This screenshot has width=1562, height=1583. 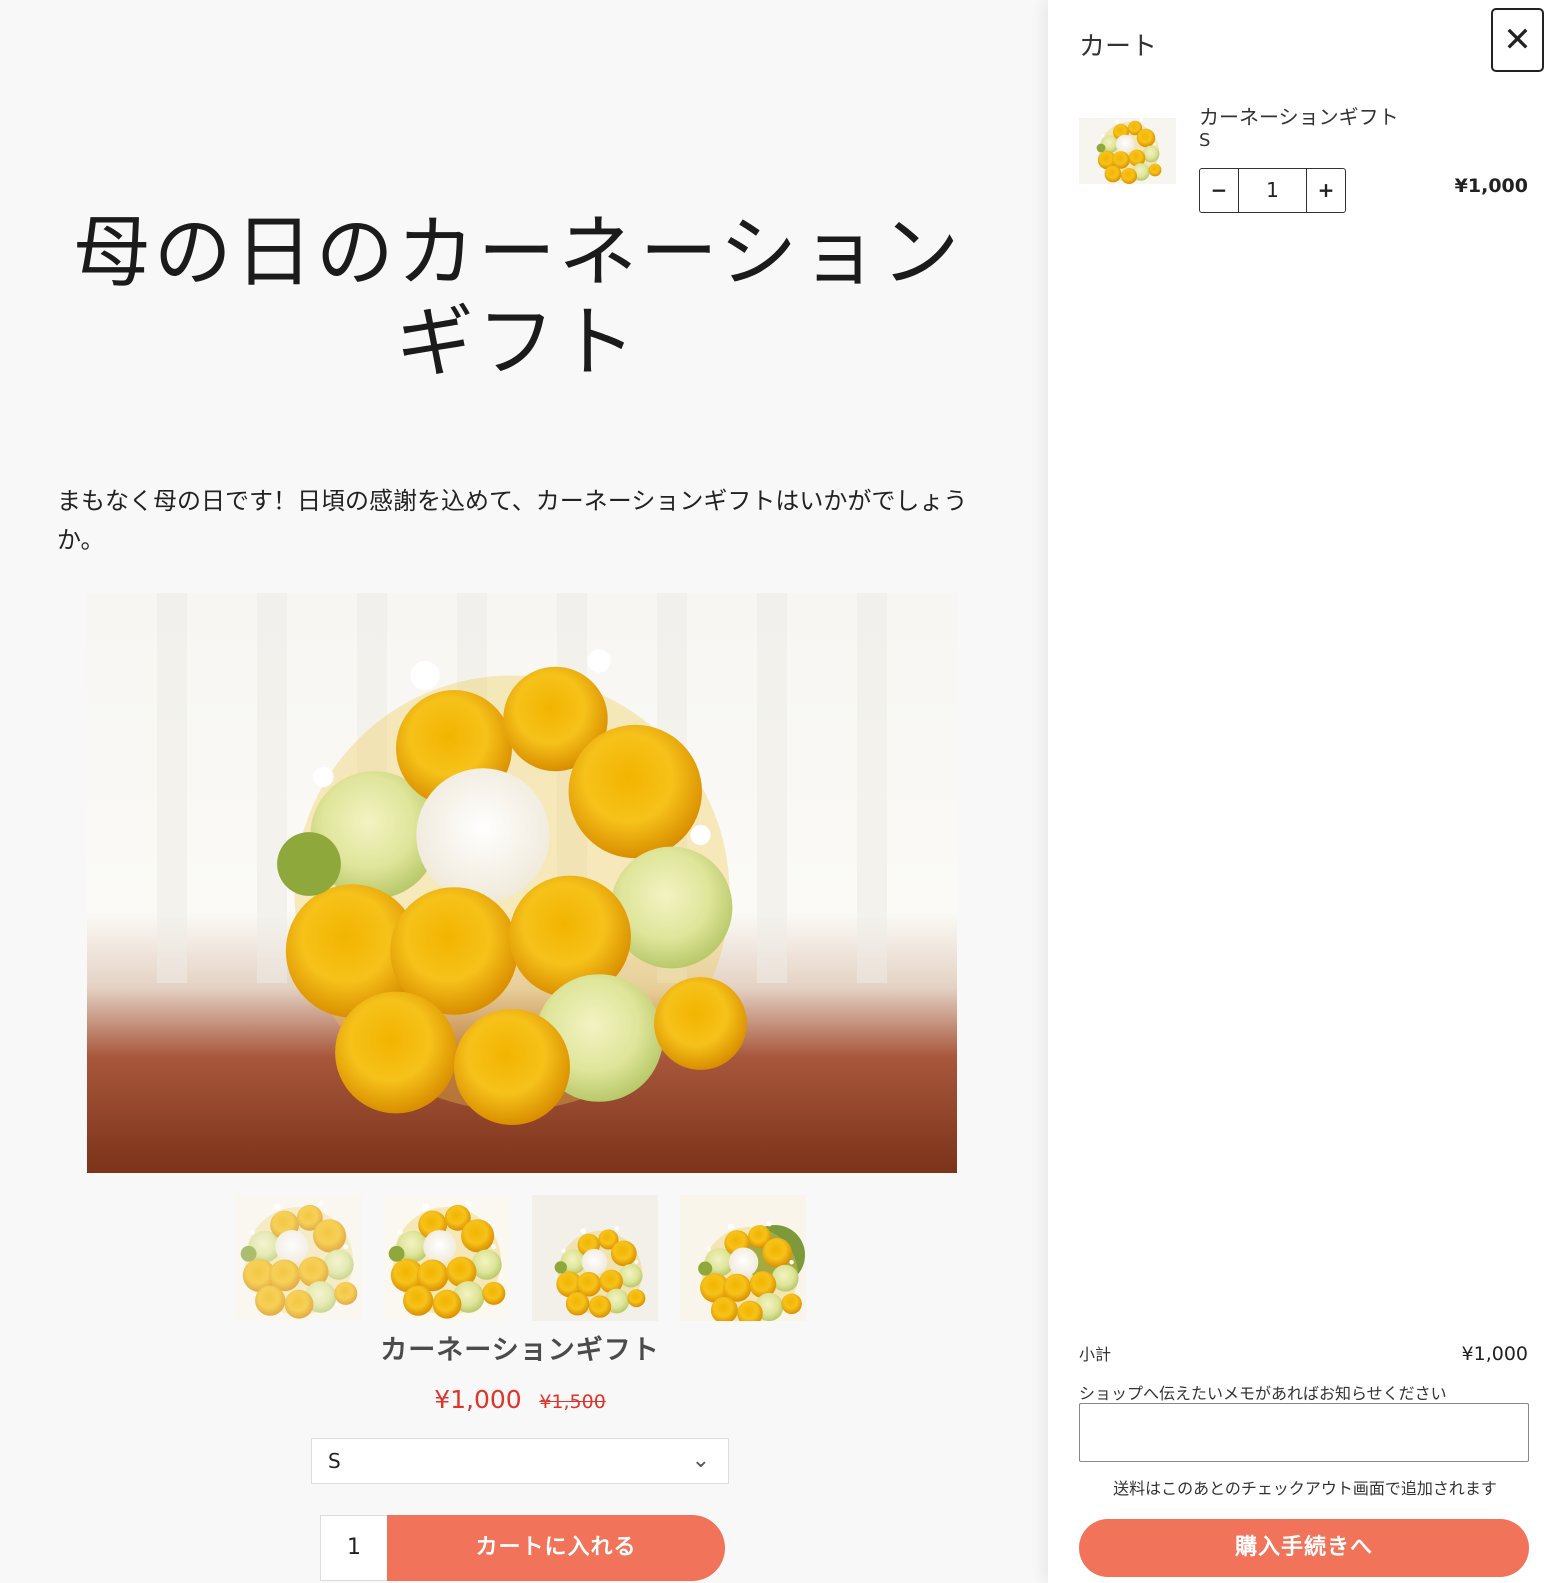 What do you see at coordinates (1325, 190) in the screenshot?
I see `increase-quantity-button: +` at bounding box center [1325, 190].